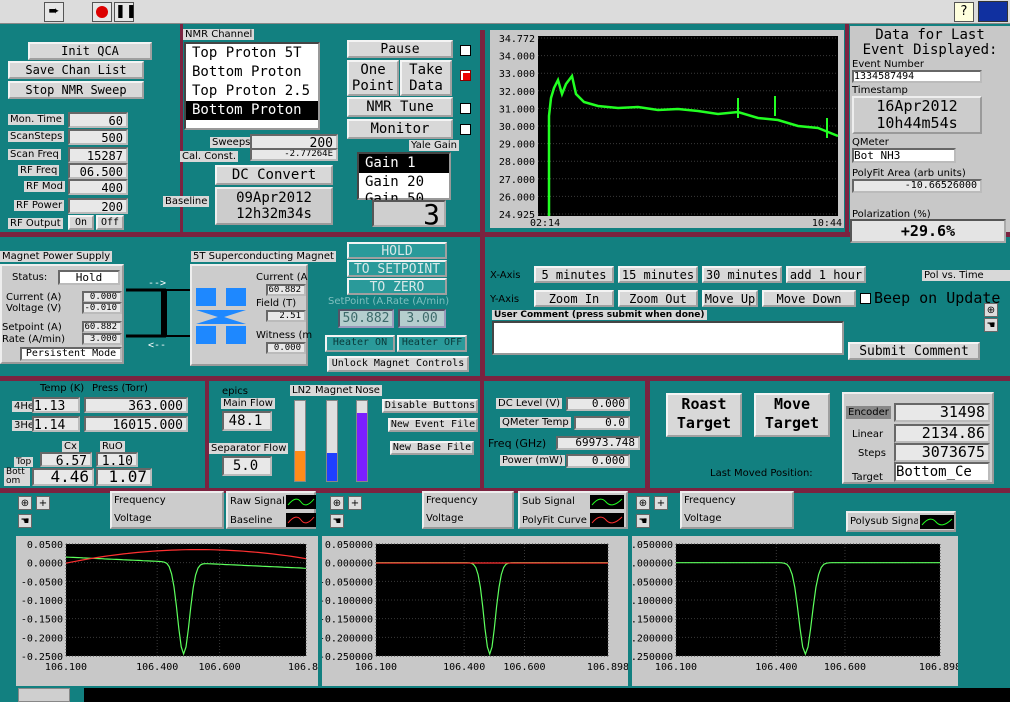  Describe the element at coordinates (125, 12) in the screenshot. I see `pause-icon: ❚❚` at that location.